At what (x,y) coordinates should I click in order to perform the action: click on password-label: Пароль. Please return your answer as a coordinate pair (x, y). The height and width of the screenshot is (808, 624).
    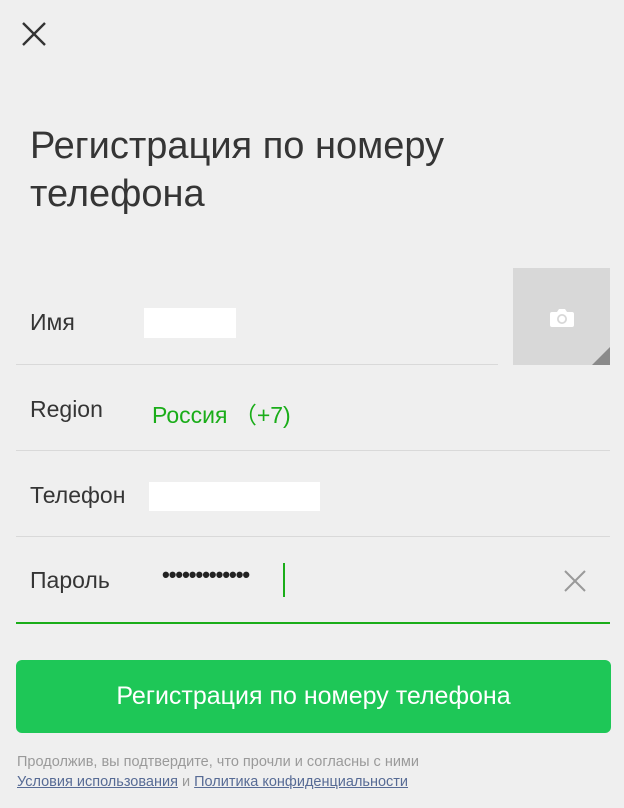
    Looking at the image, I should click on (70, 580).